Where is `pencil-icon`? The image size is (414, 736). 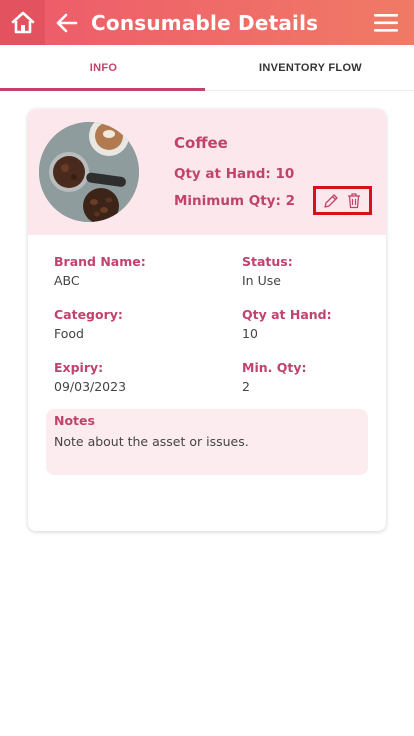 pencil-icon is located at coordinates (331, 200).